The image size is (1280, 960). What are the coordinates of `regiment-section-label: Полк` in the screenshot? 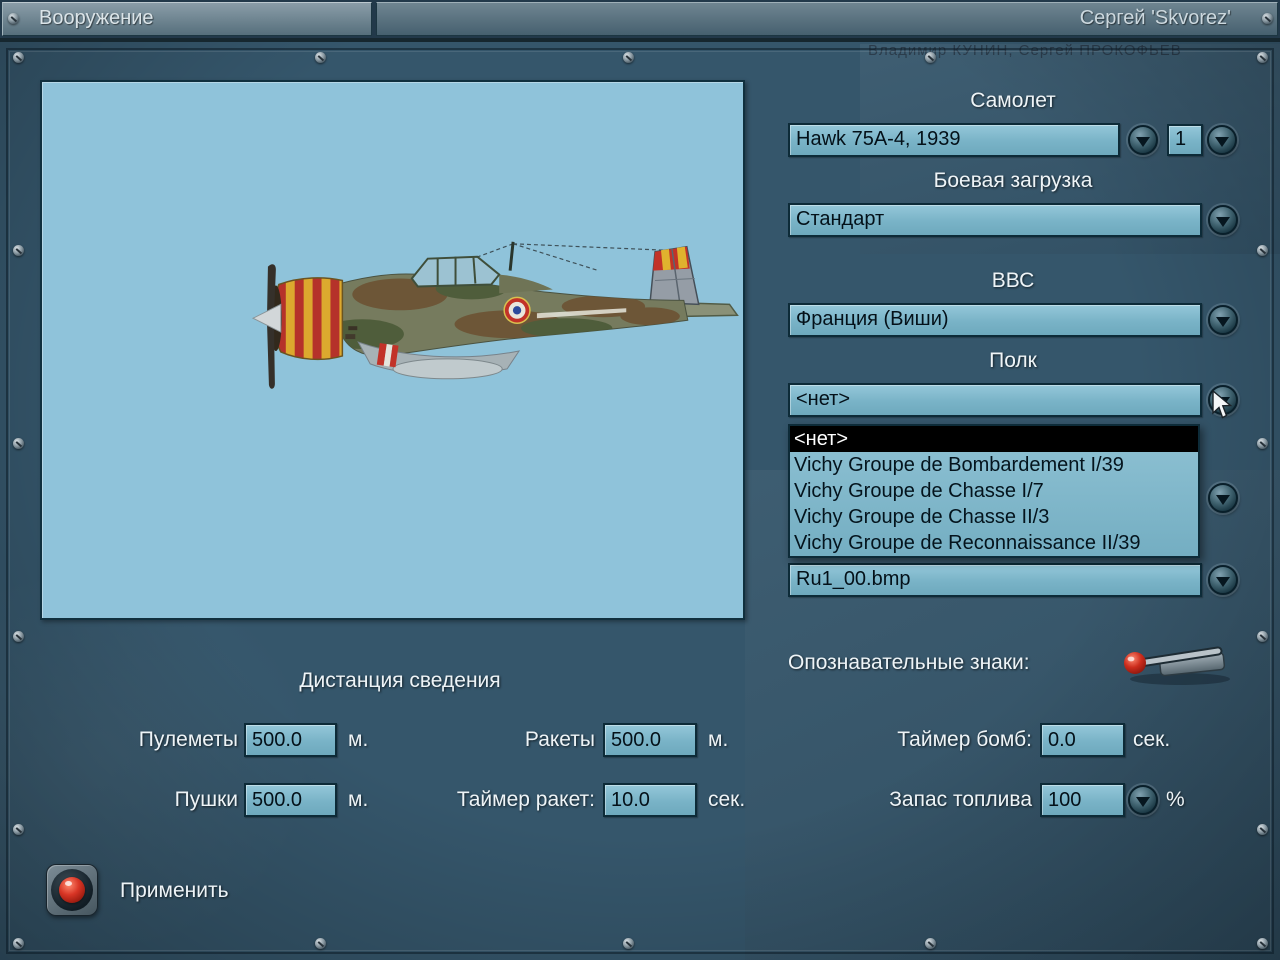 It's located at (1013, 360).